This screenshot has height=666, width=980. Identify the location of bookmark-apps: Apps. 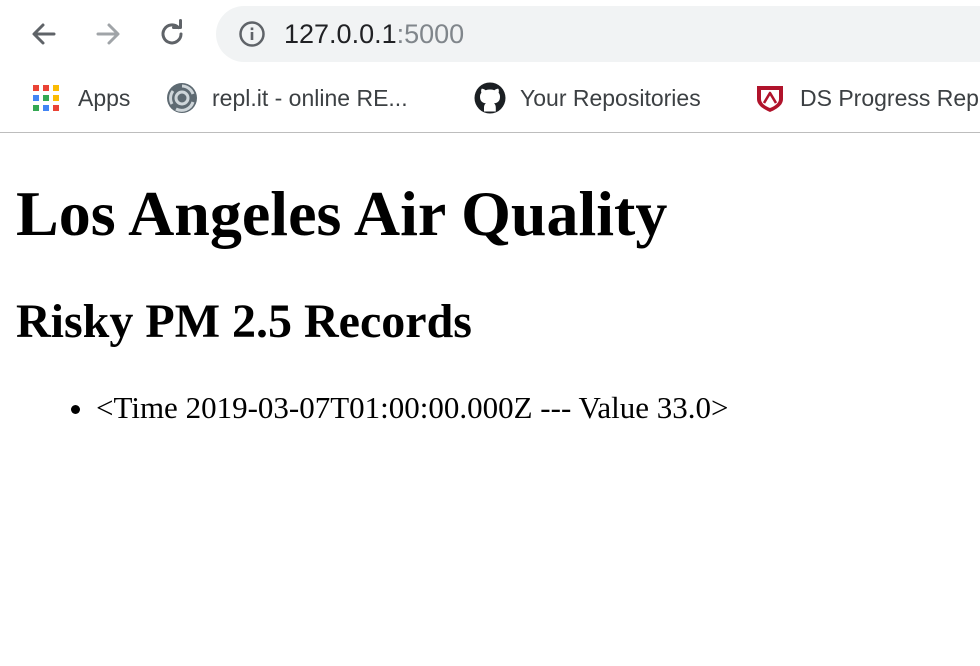
(80, 98).